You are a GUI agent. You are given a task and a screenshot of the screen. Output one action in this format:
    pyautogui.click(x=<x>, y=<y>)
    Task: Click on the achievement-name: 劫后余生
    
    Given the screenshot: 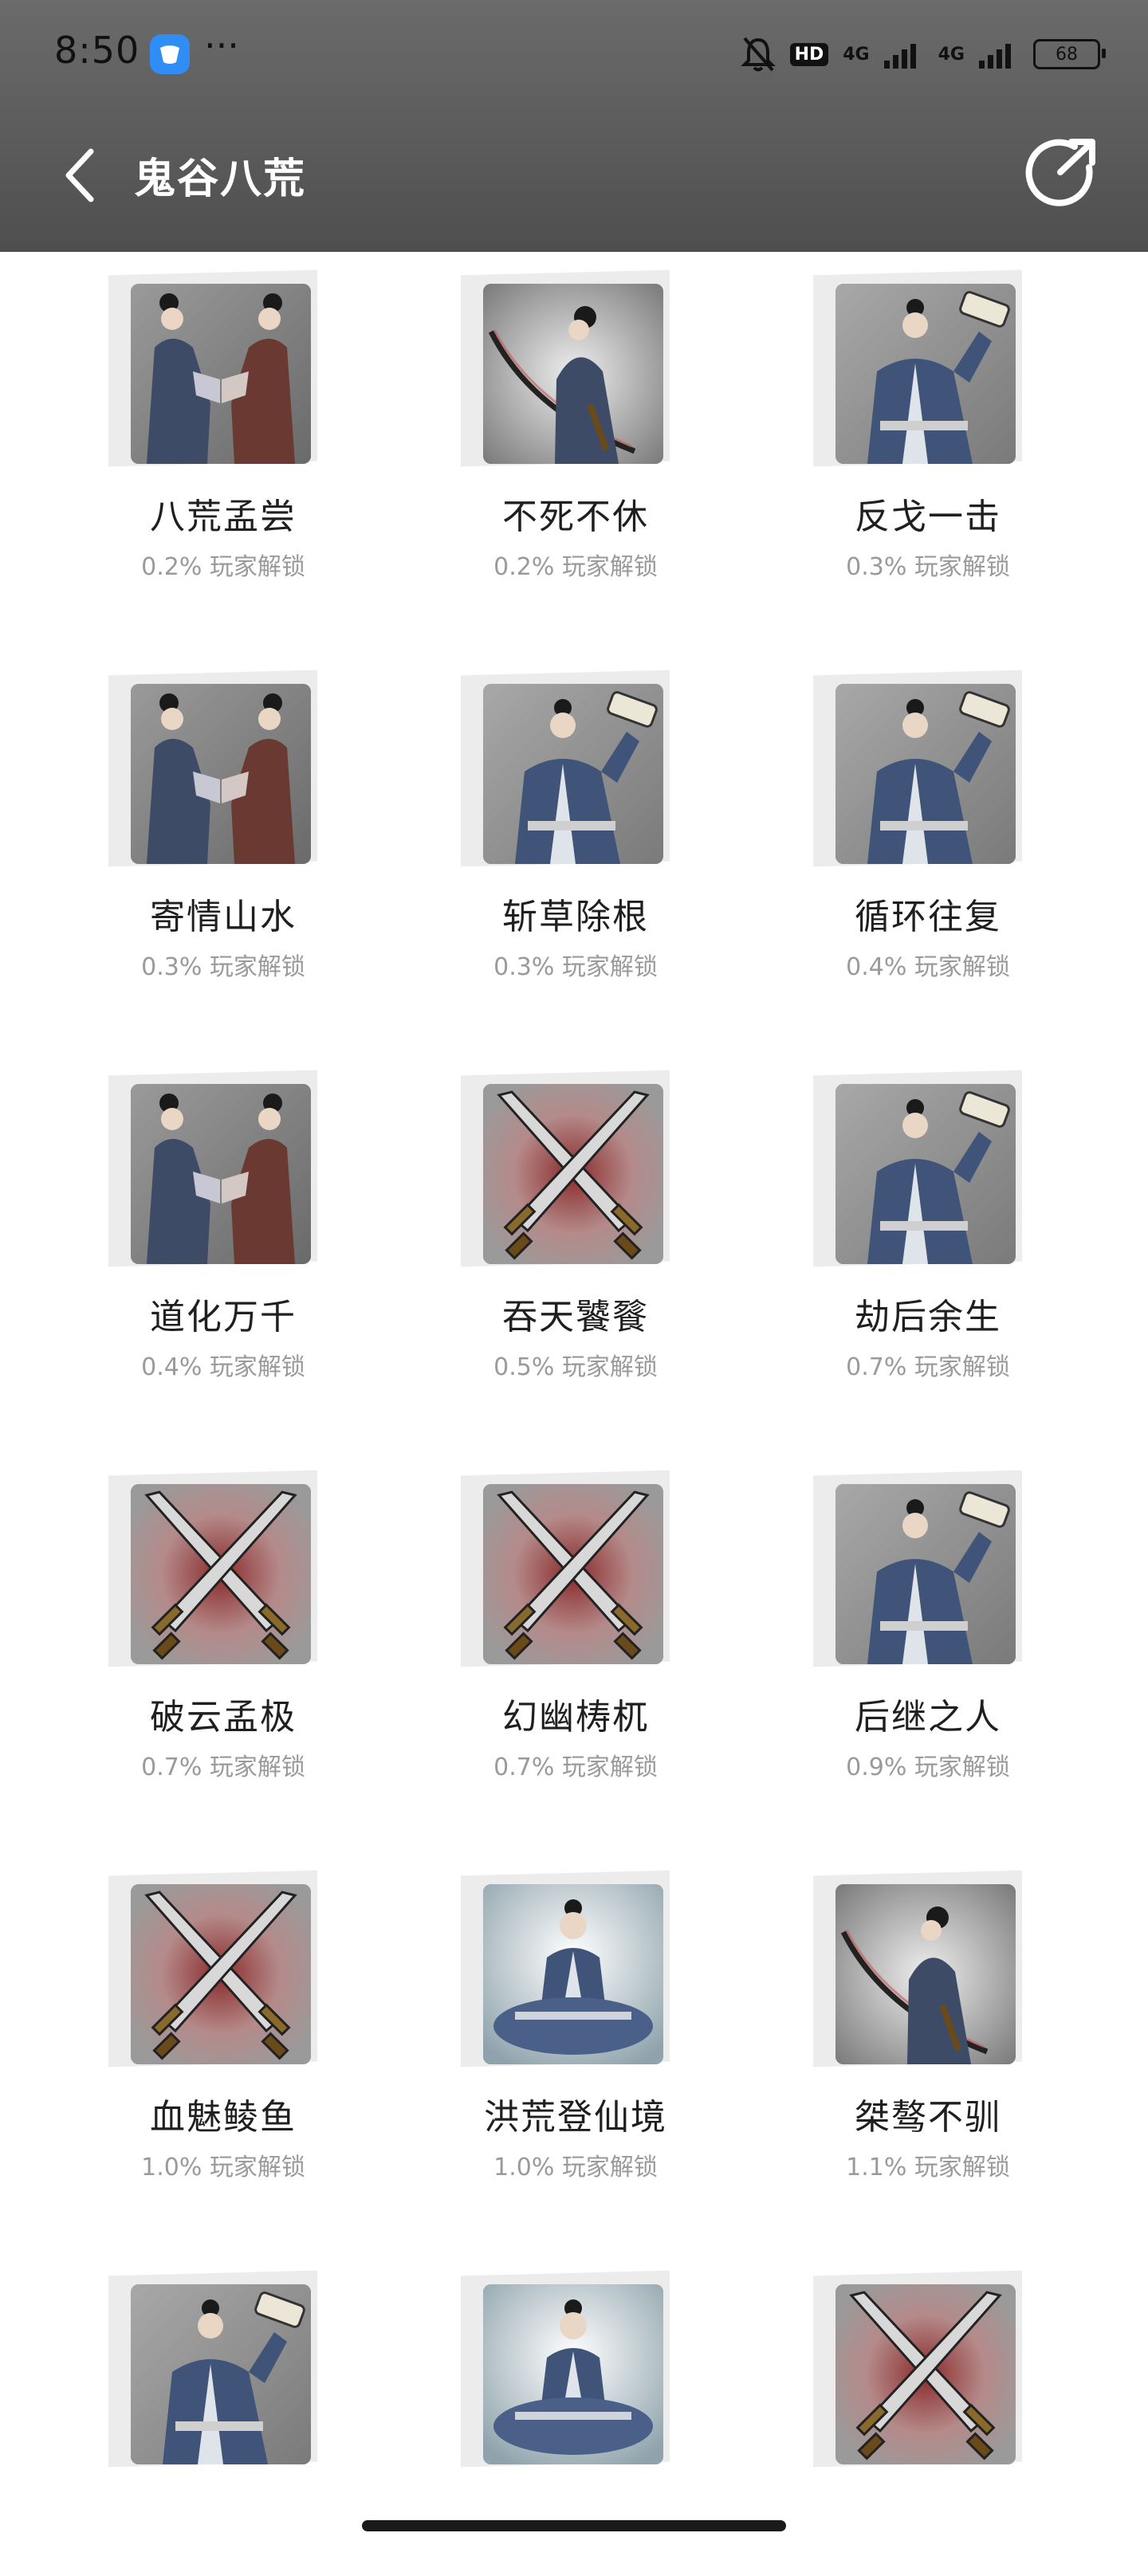 What is the action you would take?
    pyautogui.click(x=928, y=1317)
    